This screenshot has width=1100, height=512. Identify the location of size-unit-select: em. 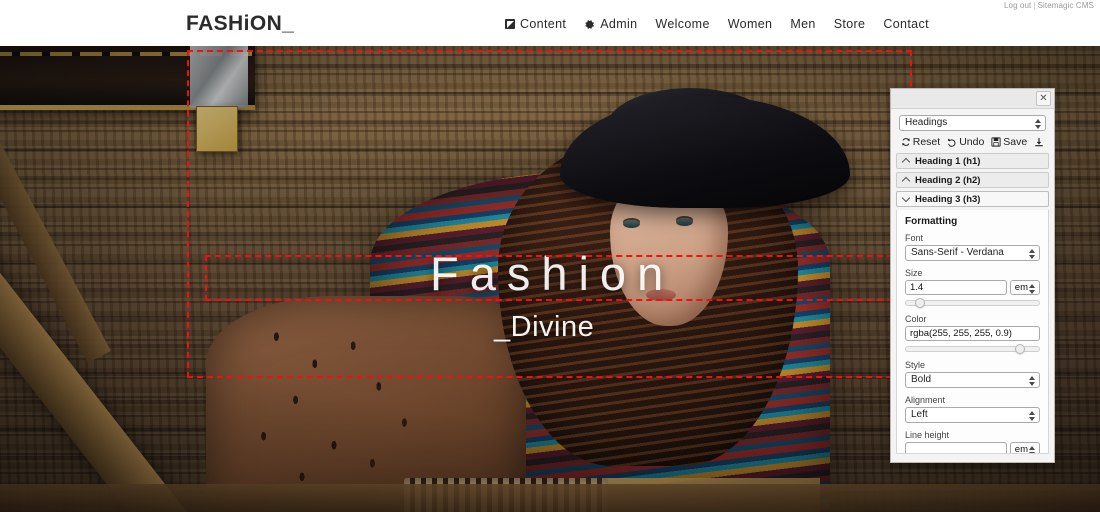
(1024, 287).